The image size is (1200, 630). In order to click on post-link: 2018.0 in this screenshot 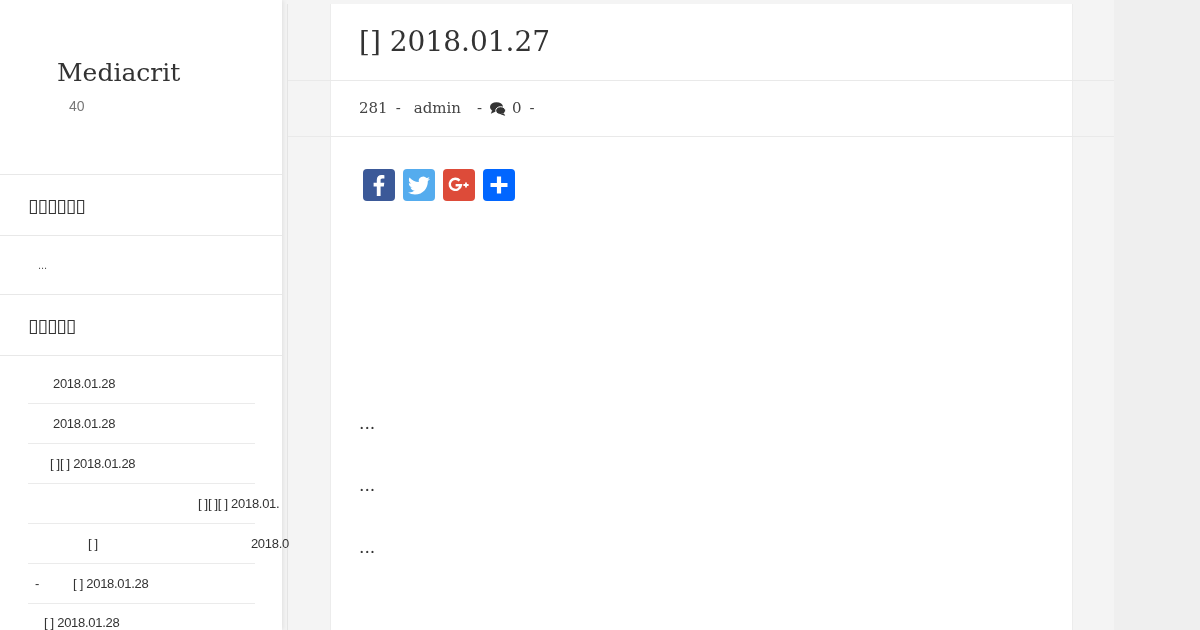, I will do `click(269, 543)`.